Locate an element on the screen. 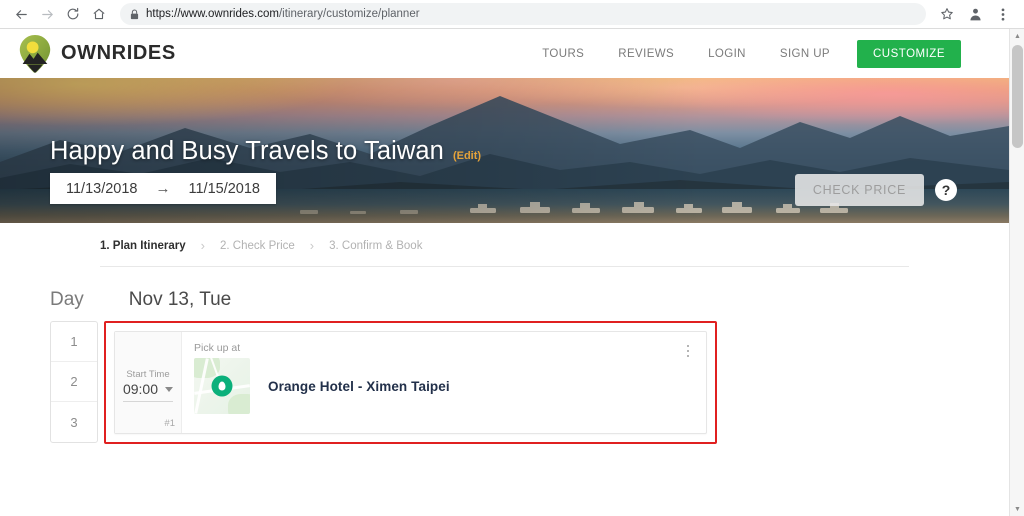  start-time-label: Start Time is located at coordinates (148, 374).